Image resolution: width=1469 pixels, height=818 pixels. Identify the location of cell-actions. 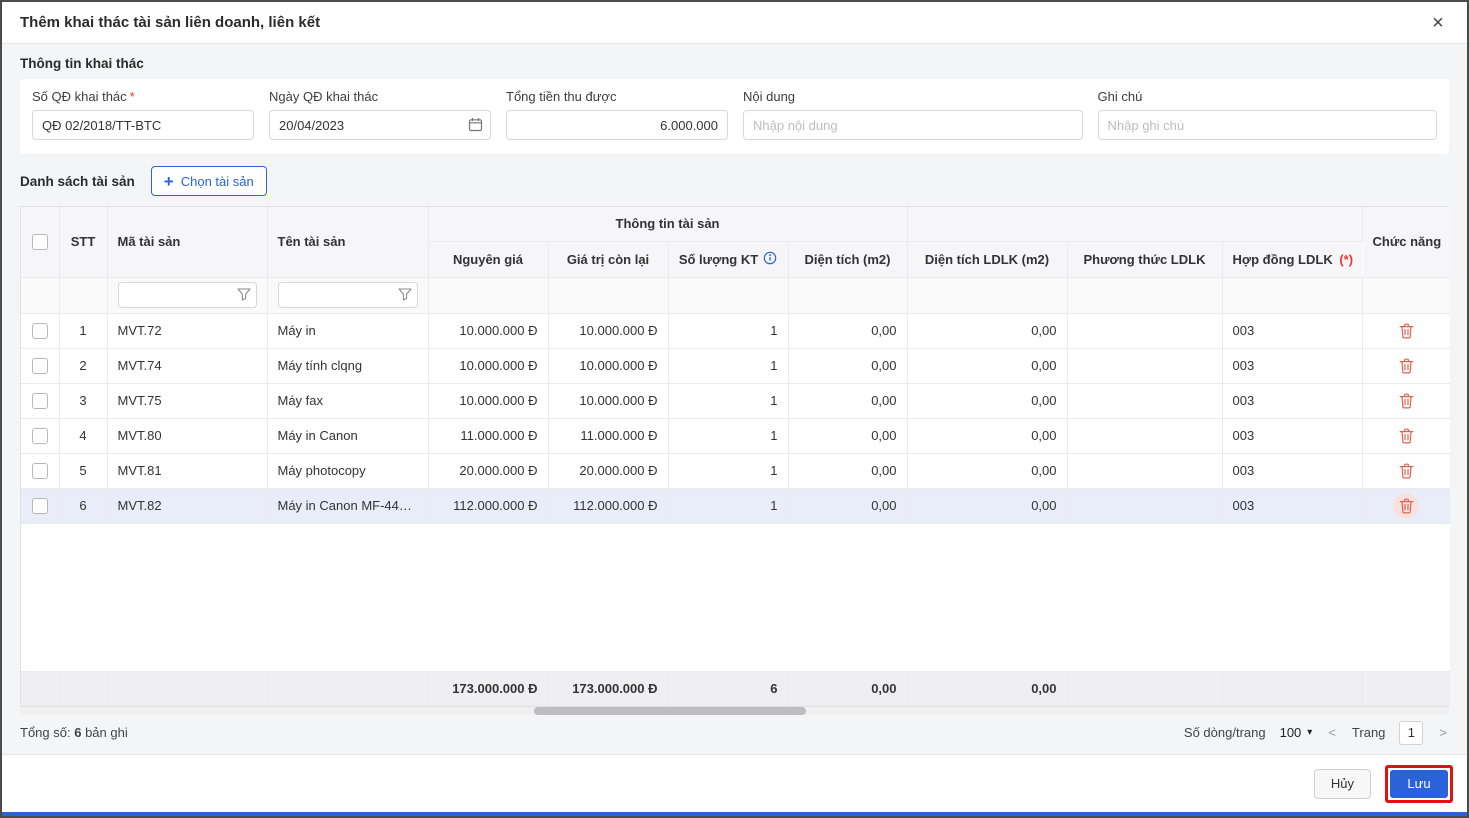
(1406, 331).